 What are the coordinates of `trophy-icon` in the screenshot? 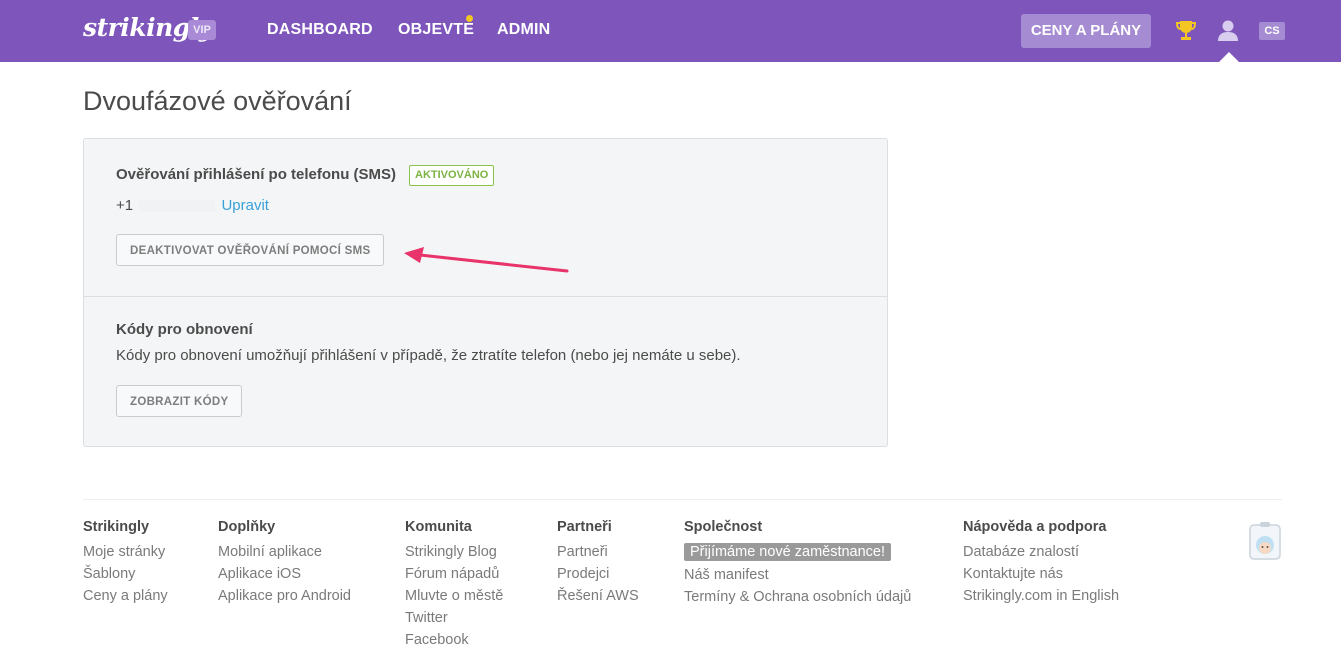 It's located at (1186, 30).